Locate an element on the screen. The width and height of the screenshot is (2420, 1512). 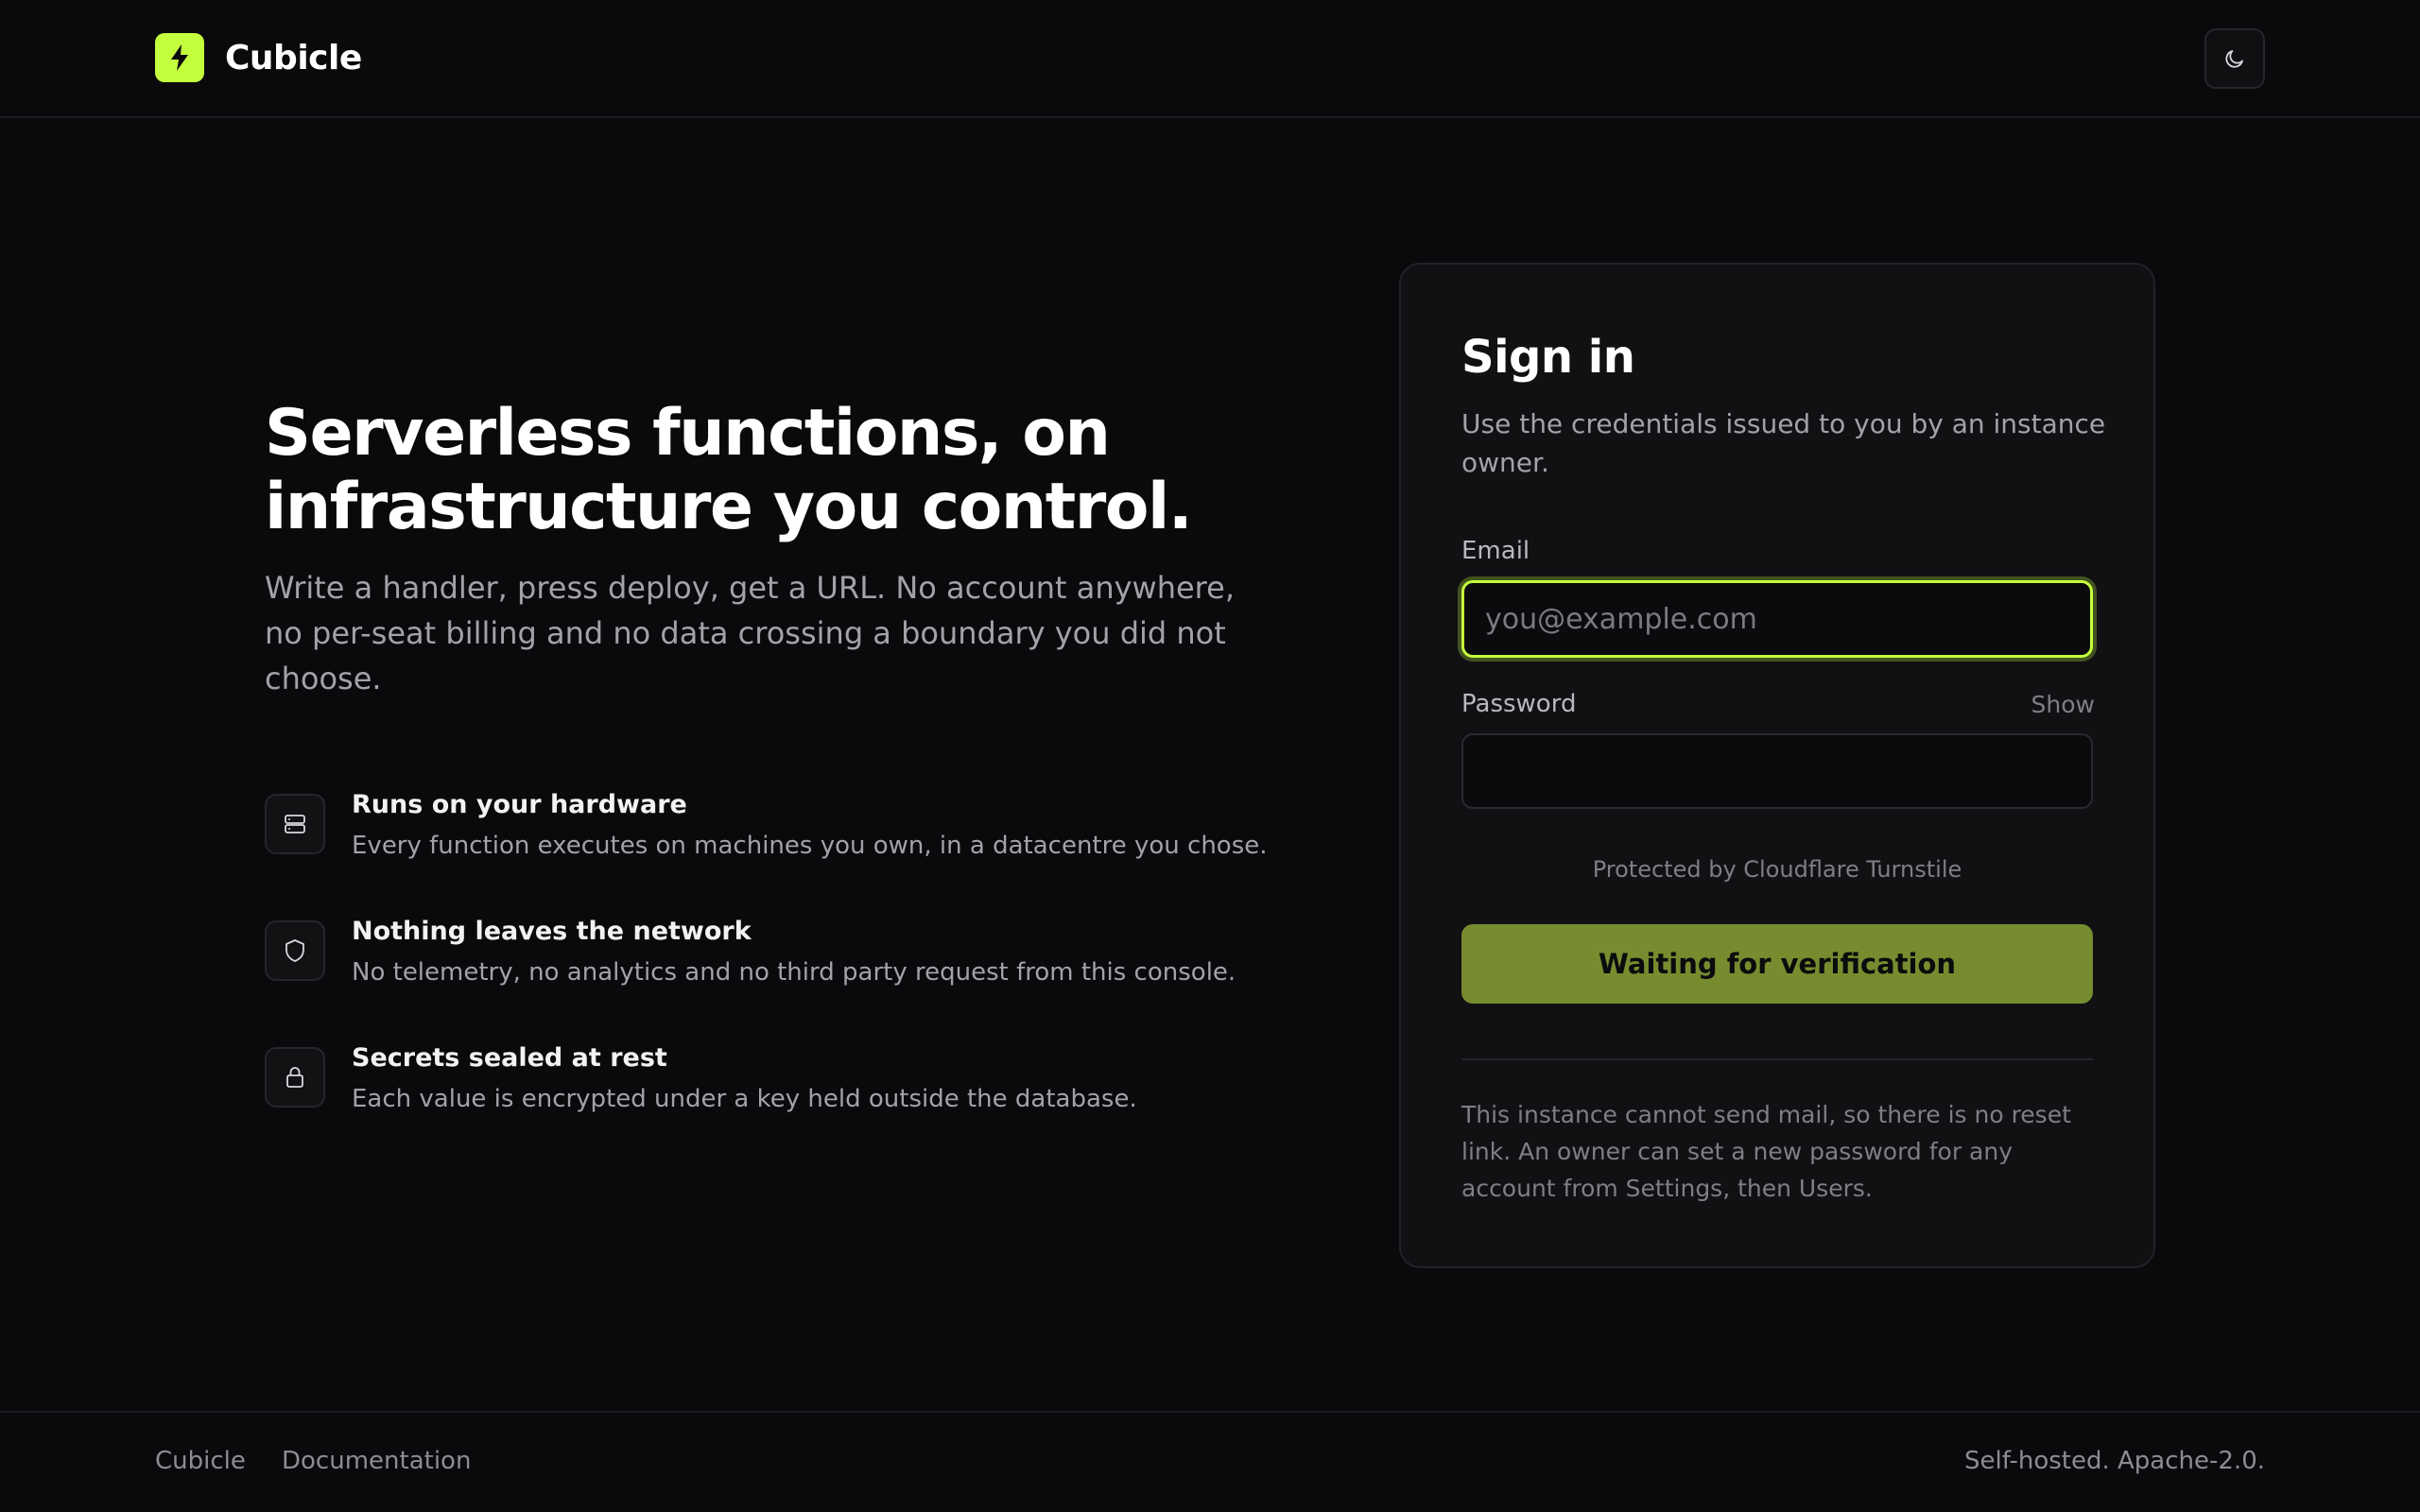
brand: Cubicle is located at coordinates (258, 57).